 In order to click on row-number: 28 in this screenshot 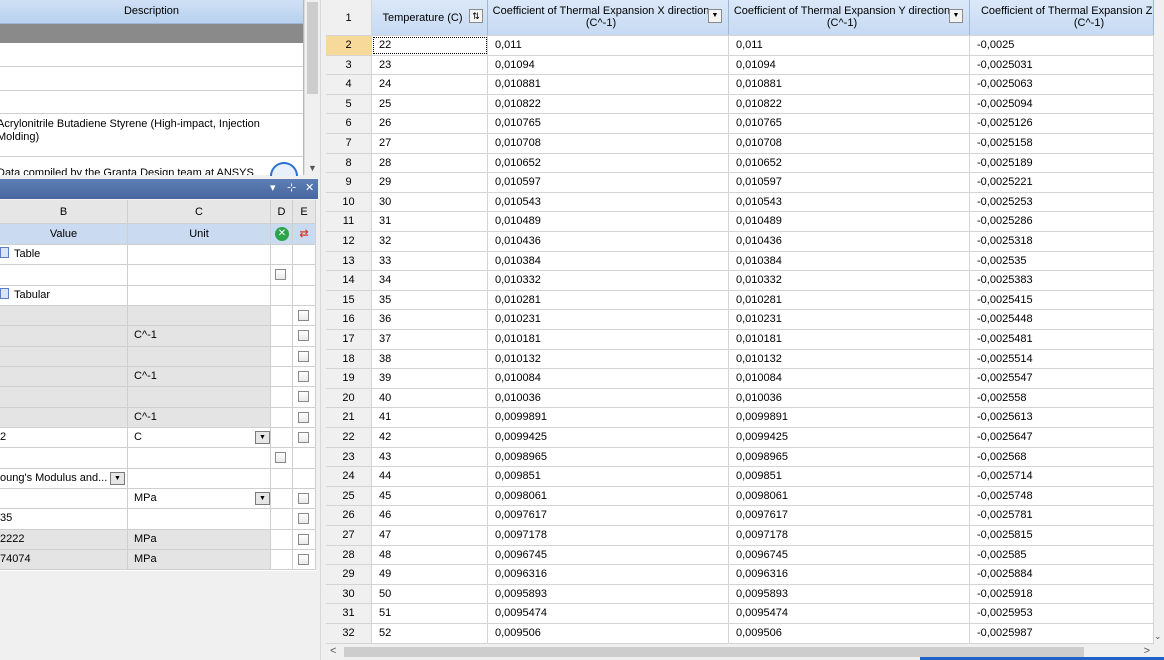, I will do `click(349, 555)`.